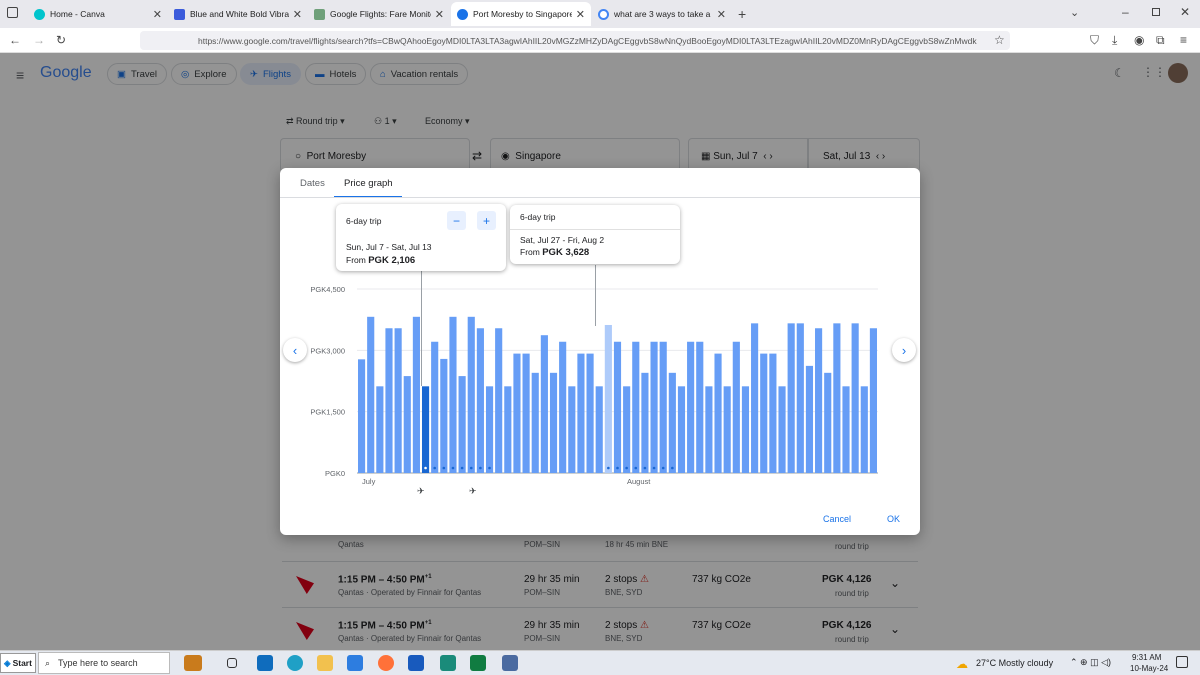  What do you see at coordinates (265, 663) in the screenshot?
I see `mail-icon` at bounding box center [265, 663].